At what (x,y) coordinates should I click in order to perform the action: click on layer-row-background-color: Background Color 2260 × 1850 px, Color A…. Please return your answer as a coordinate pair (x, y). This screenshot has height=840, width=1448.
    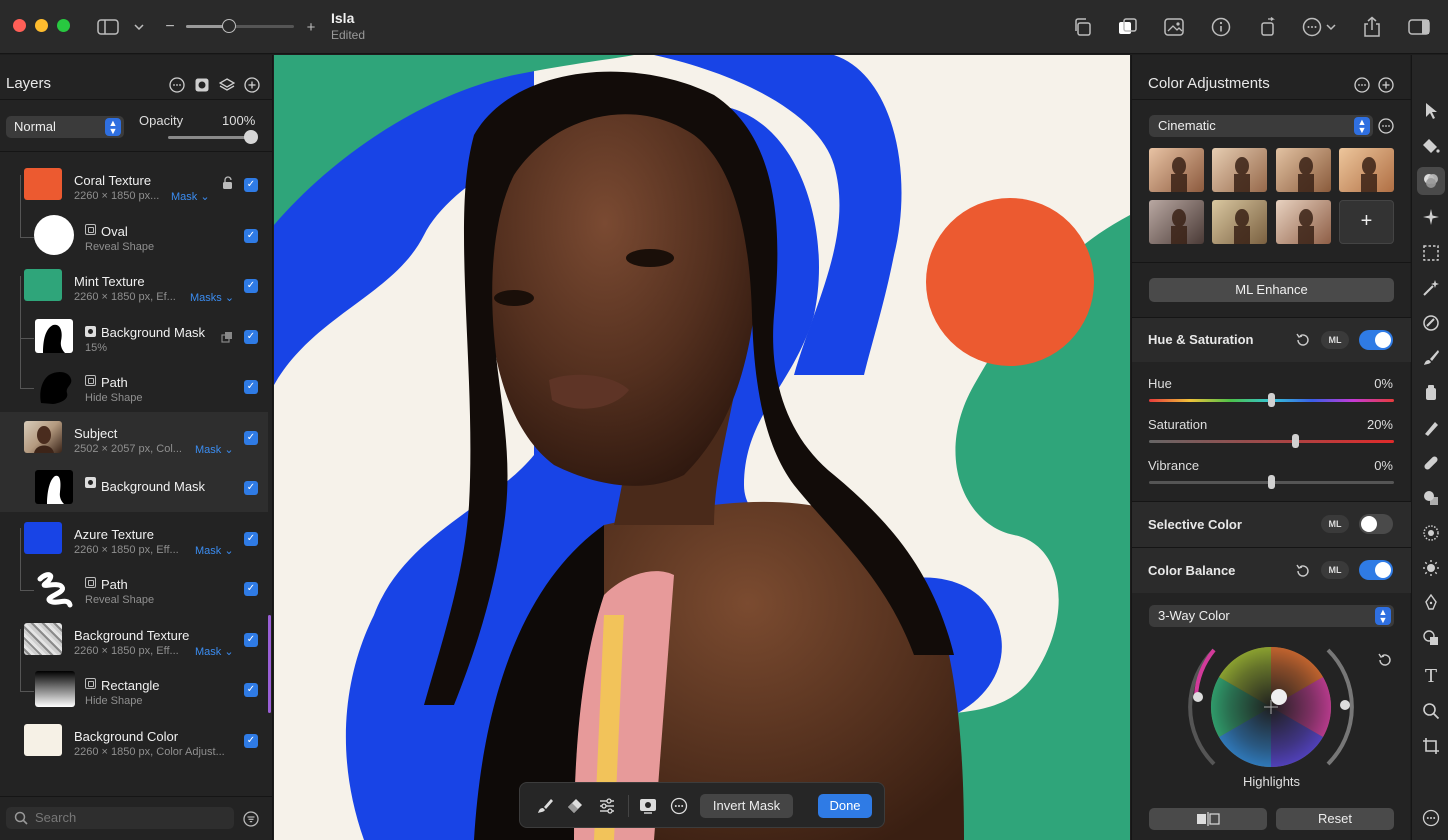
    Looking at the image, I should click on (134, 740).